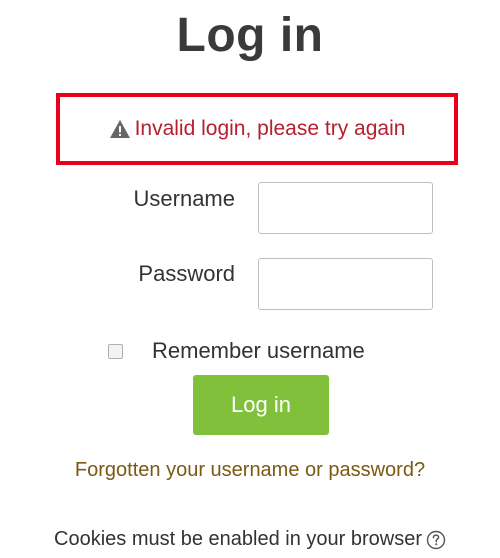 The width and height of the screenshot is (500, 558). What do you see at coordinates (115, 351) in the screenshot?
I see `remember-username-checkbox` at bounding box center [115, 351].